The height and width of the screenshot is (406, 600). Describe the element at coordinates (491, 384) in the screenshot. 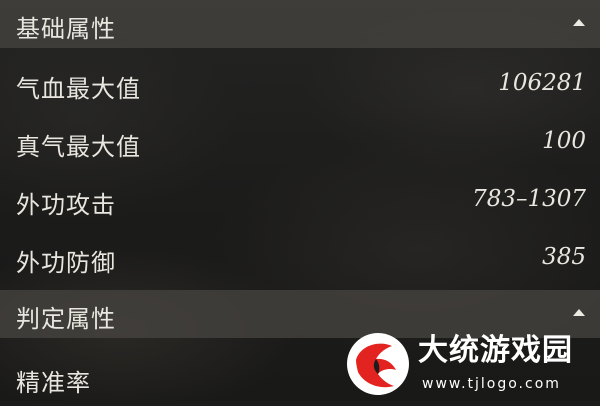

I see `watermark-url: www.tjlogo.com` at that location.